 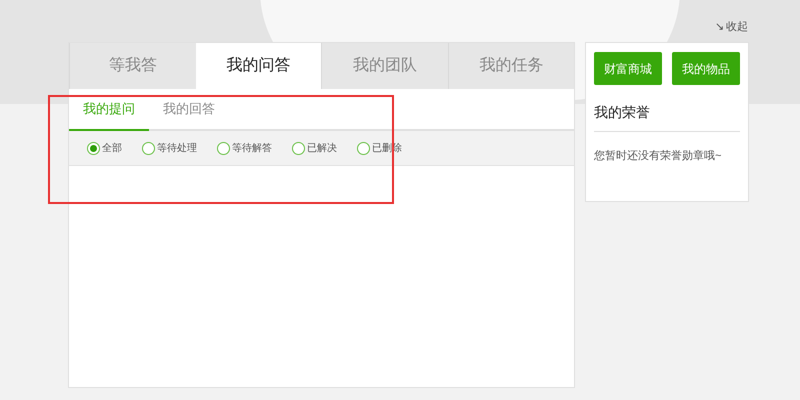 I want to click on radio-label: 等待解答, so click(x=252, y=149).